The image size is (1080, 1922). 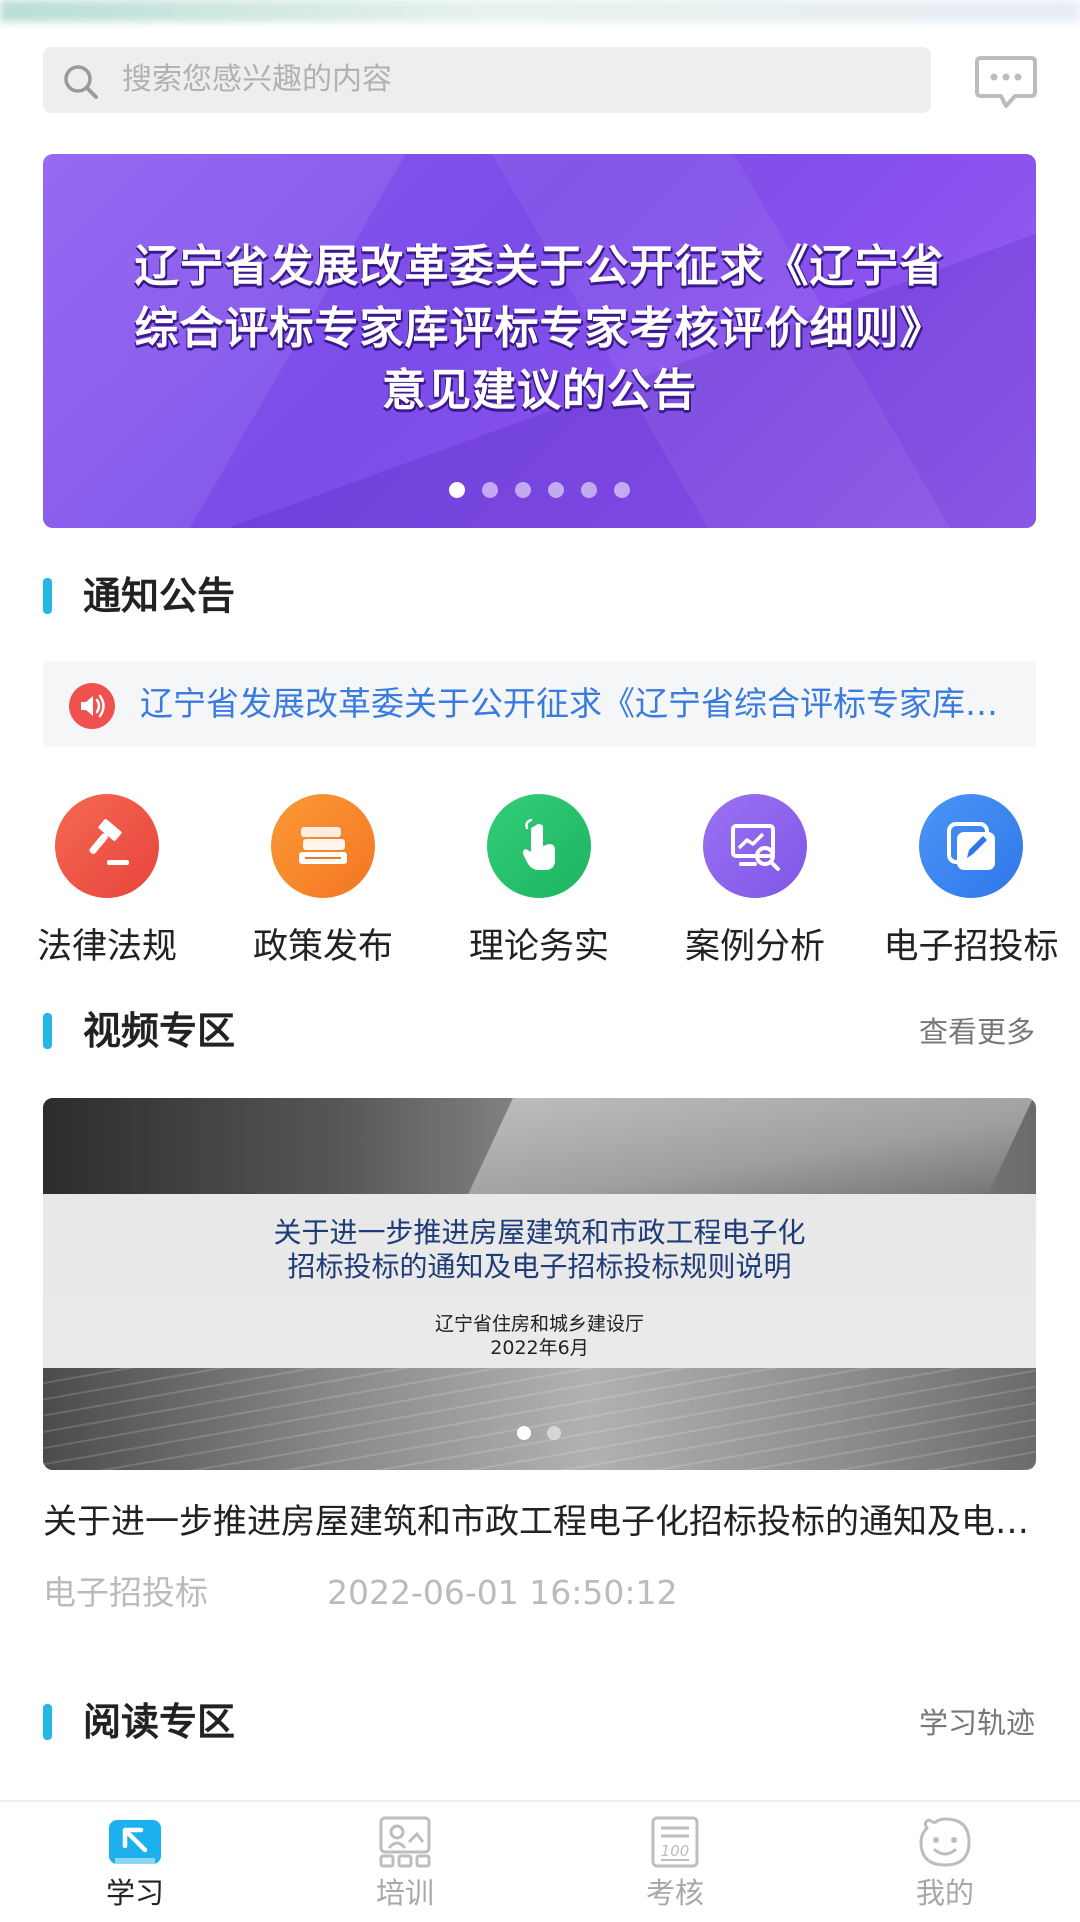 I want to click on video-category: 电子招投标, so click(x=125, y=1592).